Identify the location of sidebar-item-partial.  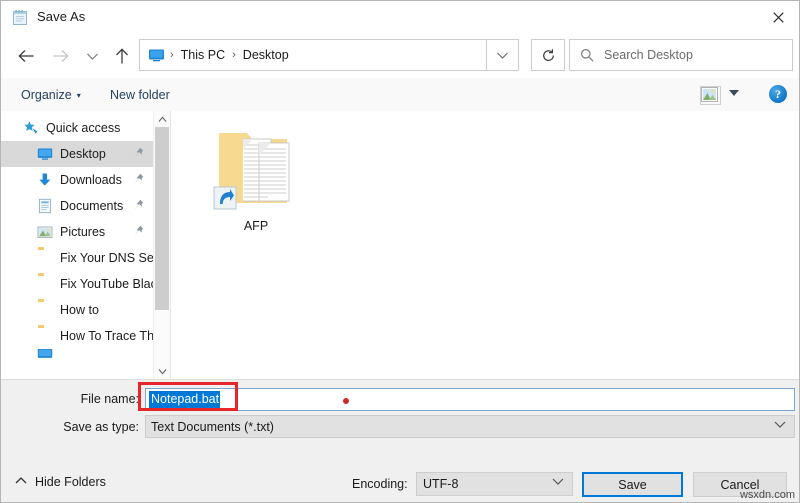
(77, 354).